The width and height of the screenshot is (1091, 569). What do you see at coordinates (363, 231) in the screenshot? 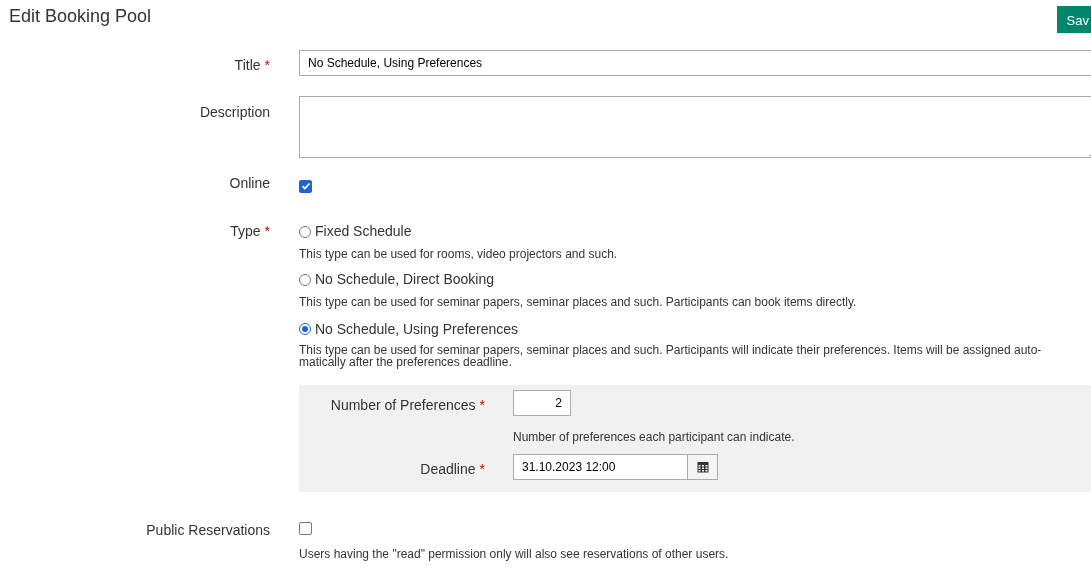
I see `option-label: Fixed Schedule` at bounding box center [363, 231].